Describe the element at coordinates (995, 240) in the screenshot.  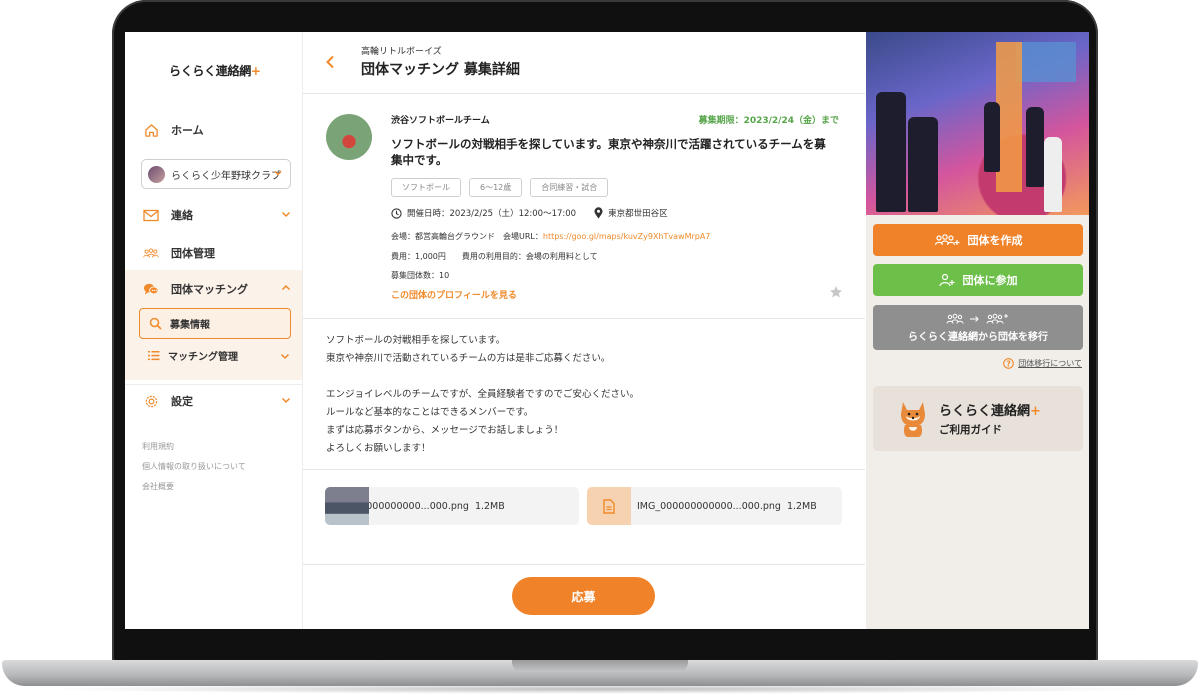
I see `create-group-label: 団体を作成` at that location.